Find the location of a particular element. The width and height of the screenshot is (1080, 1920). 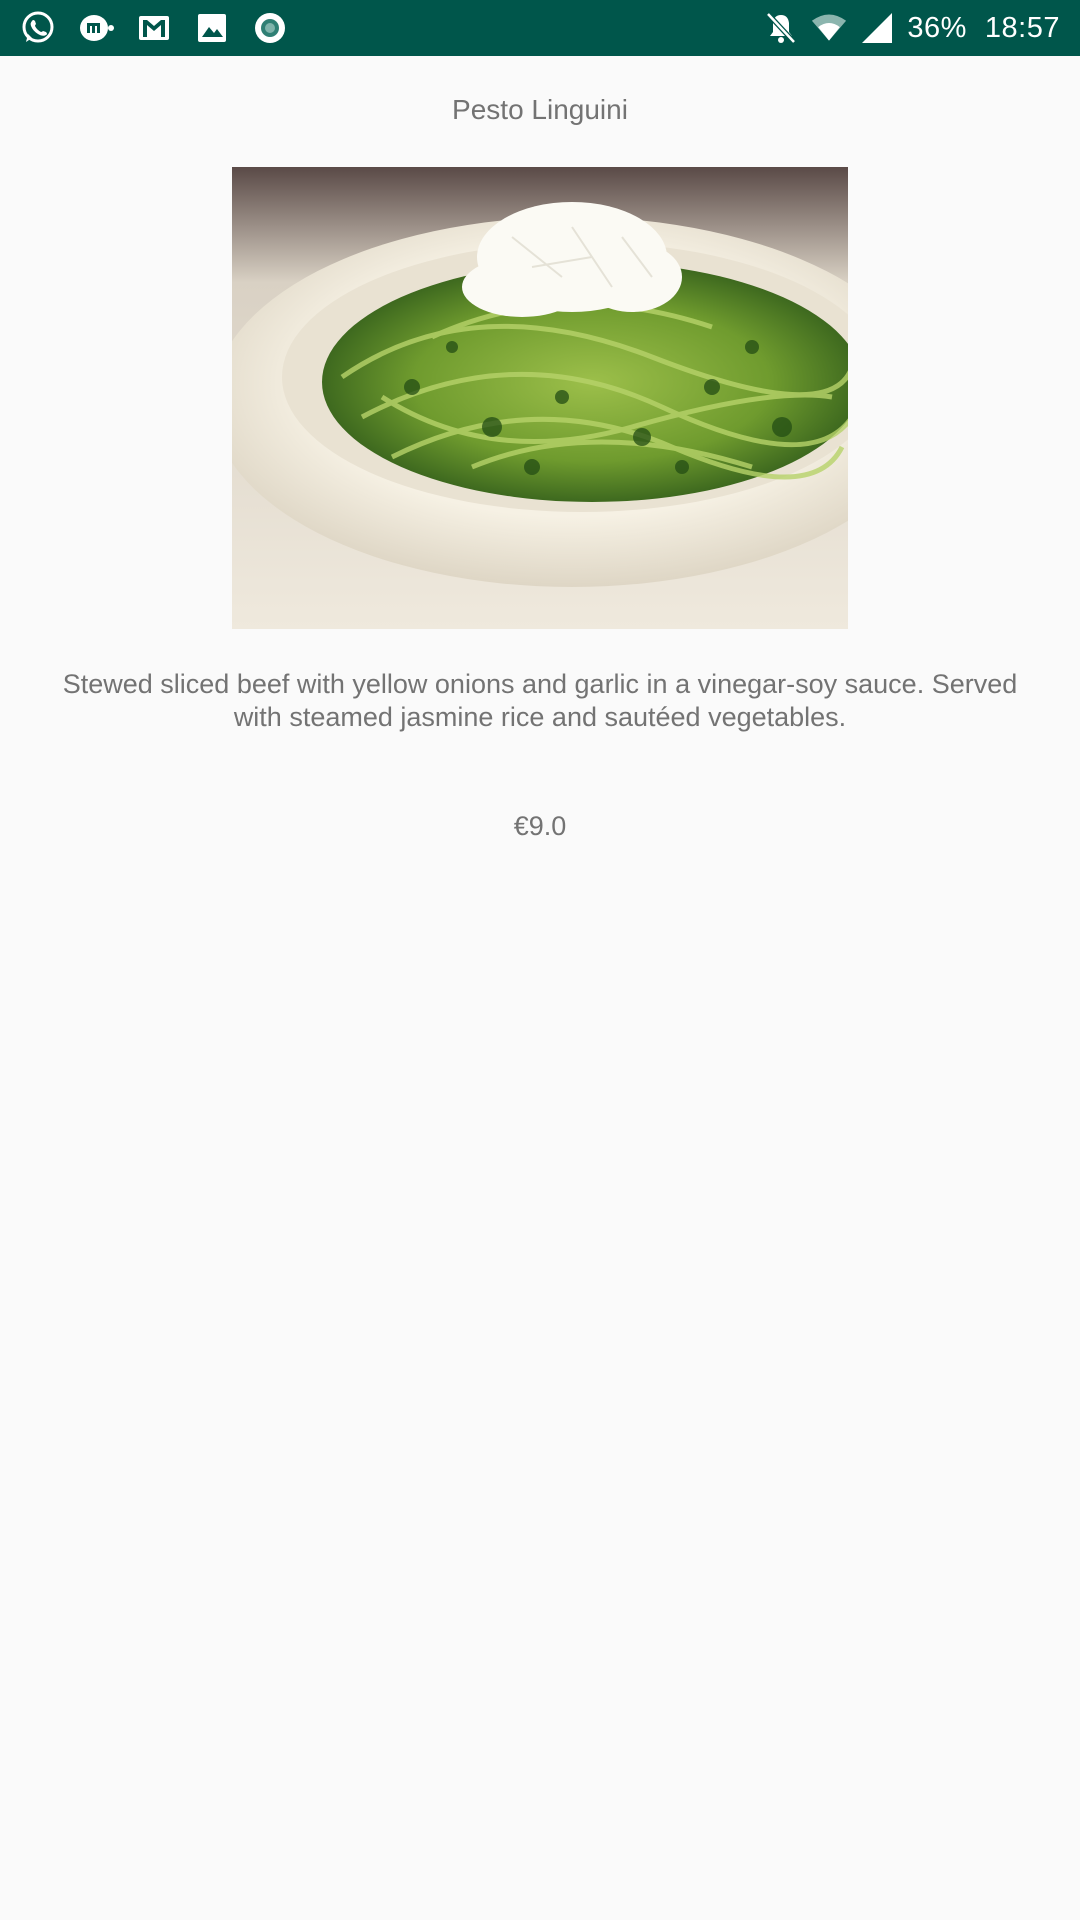

dish-title: Pesto Linguini is located at coordinates (540, 109).